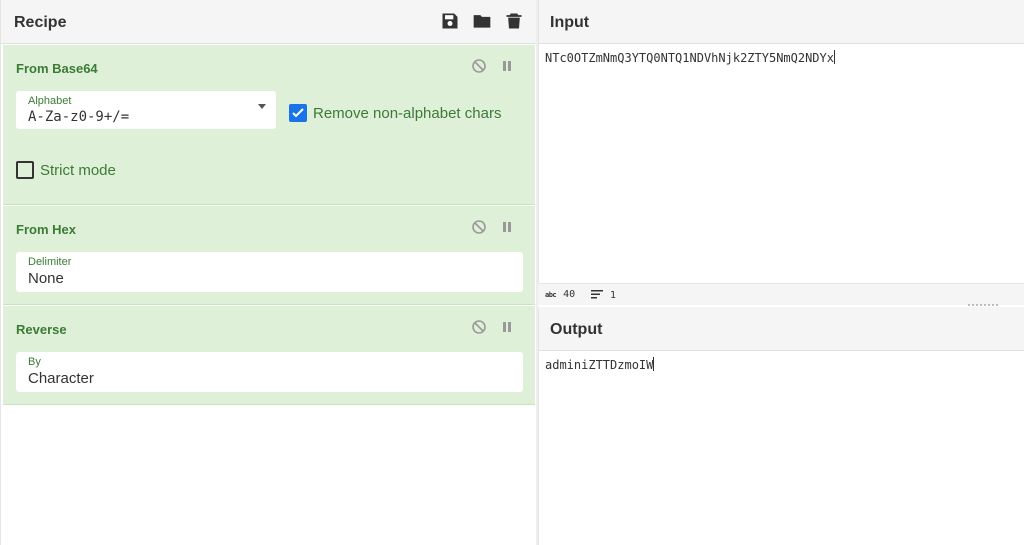 This screenshot has width=1024, height=545. What do you see at coordinates (25, 170) in the screenshot?
I see `checkbox-unchecked-icon` at bounding box center [25, 170].